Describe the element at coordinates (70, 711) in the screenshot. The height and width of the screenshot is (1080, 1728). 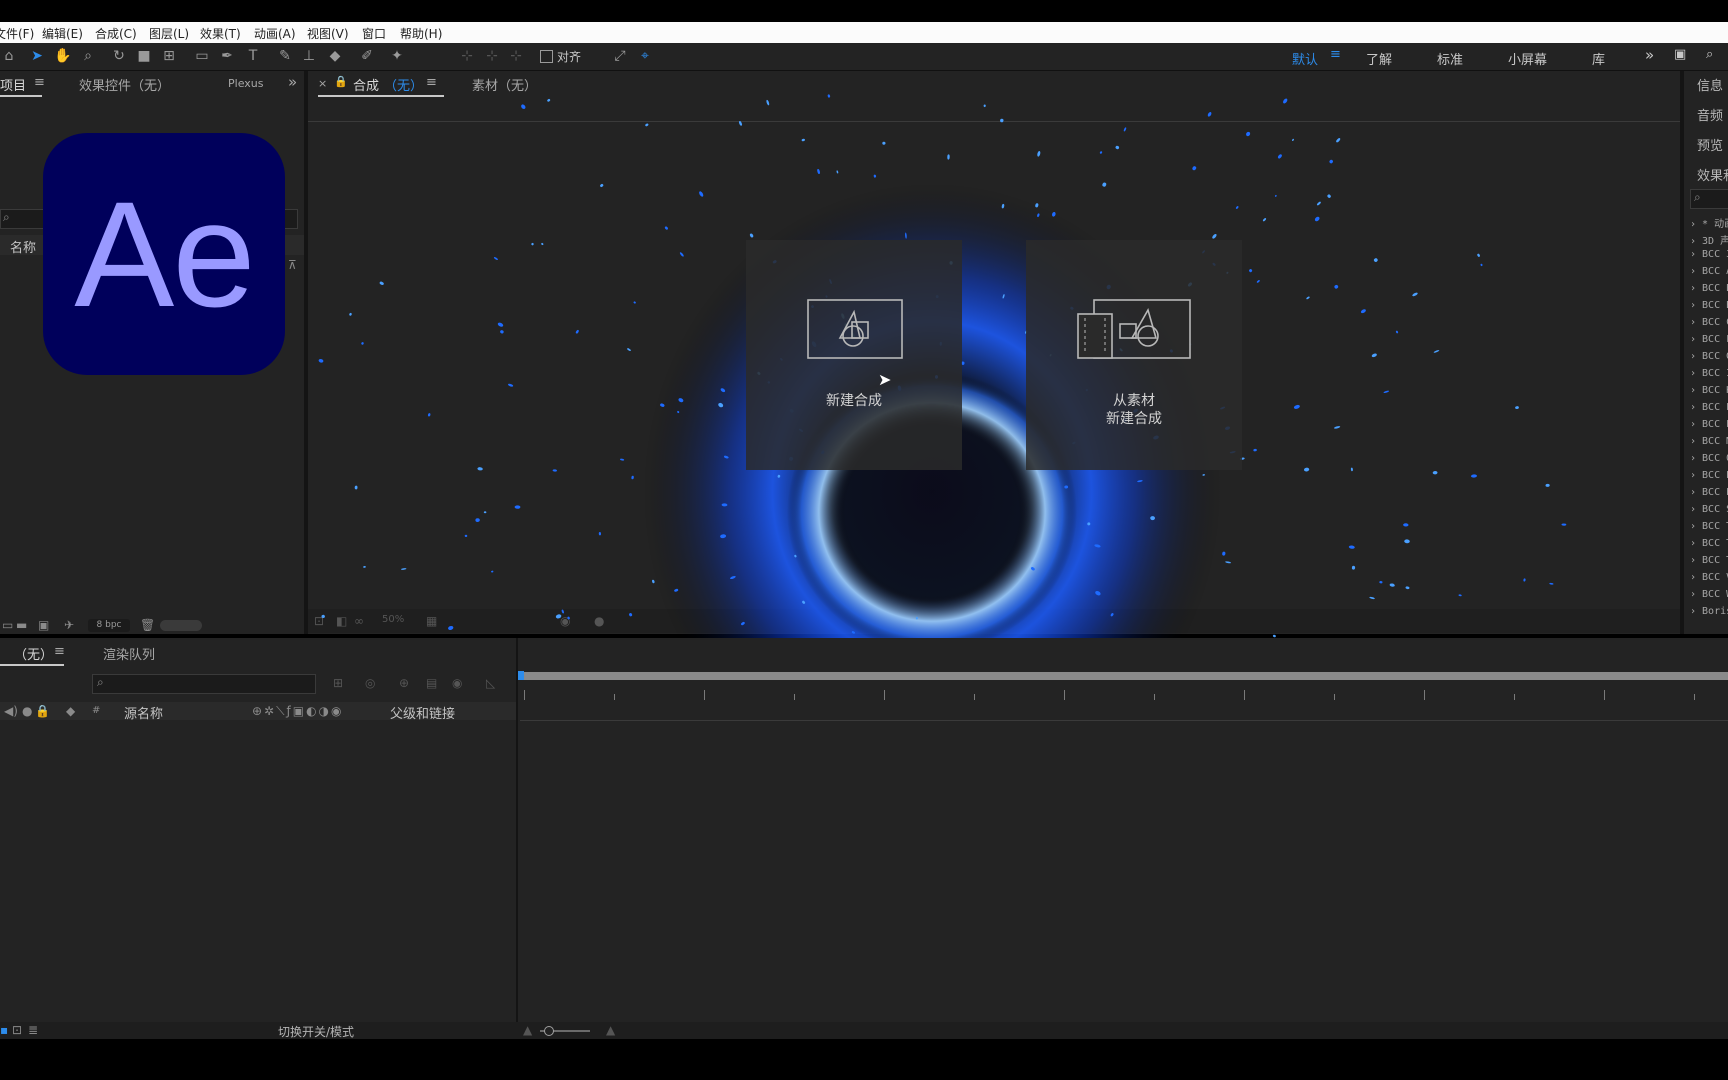
I see `label-icon: ◆` at that location.